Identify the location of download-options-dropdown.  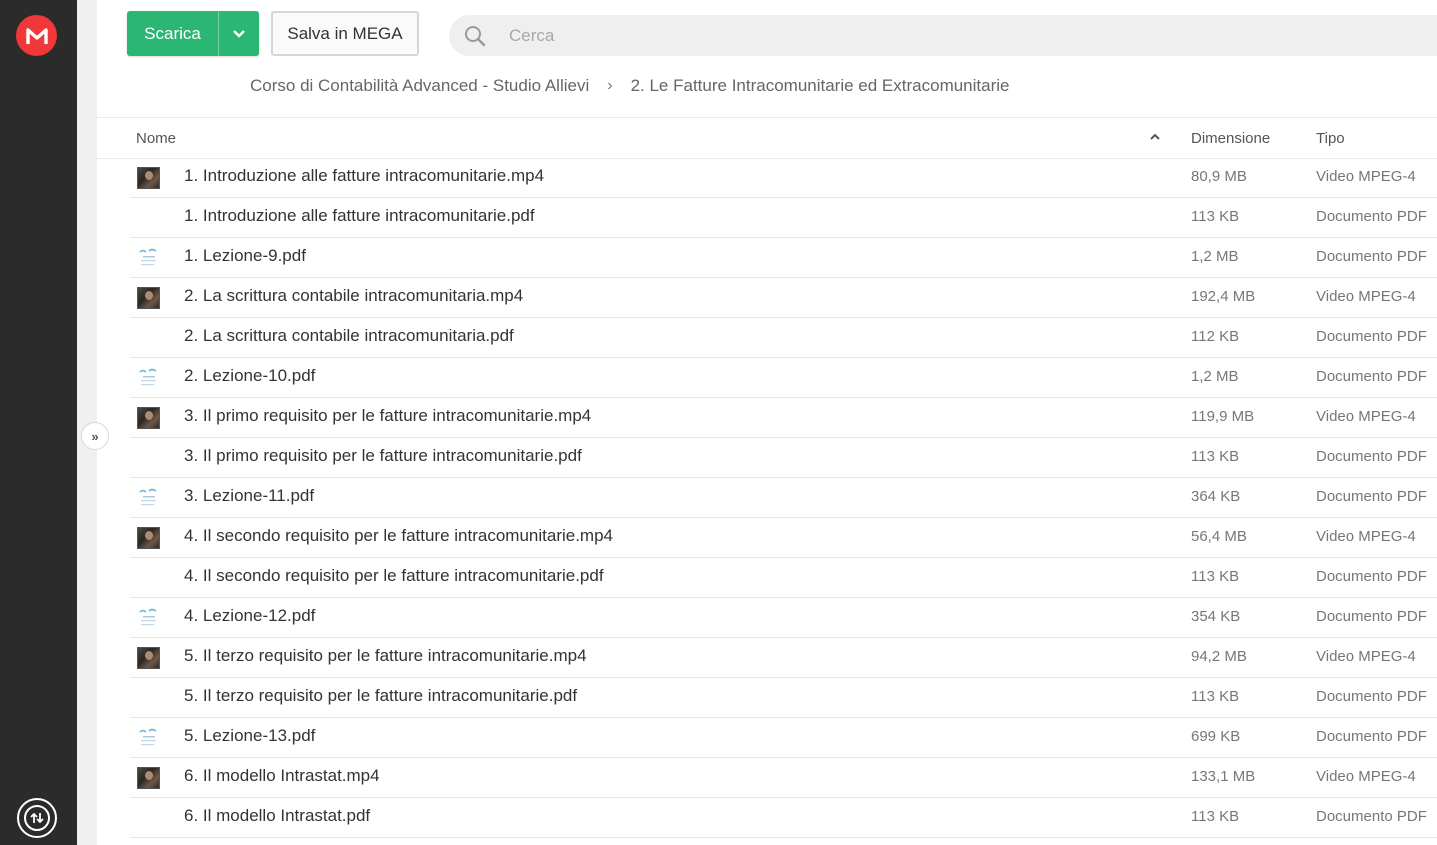
(239, 34).